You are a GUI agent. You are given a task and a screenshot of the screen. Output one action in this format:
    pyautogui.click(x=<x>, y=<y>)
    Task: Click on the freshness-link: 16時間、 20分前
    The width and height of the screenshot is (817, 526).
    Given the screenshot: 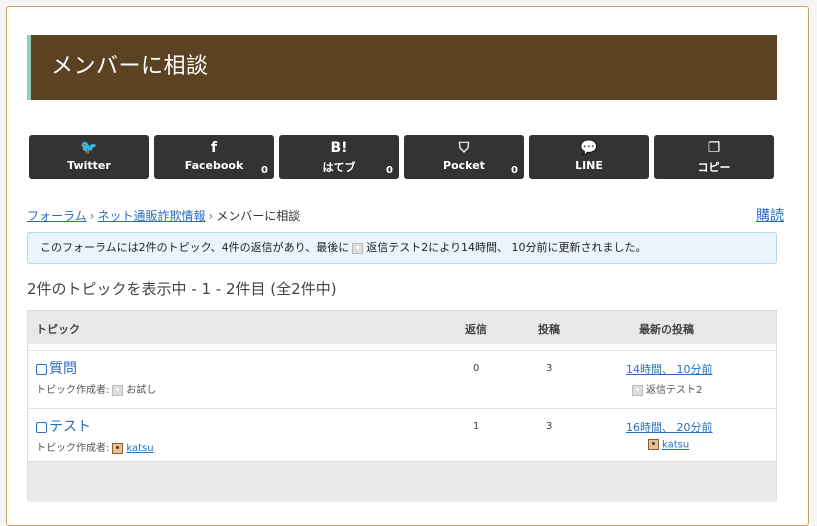 What is the action you would take?
    pyautogui.click(x=669, y=427)
    